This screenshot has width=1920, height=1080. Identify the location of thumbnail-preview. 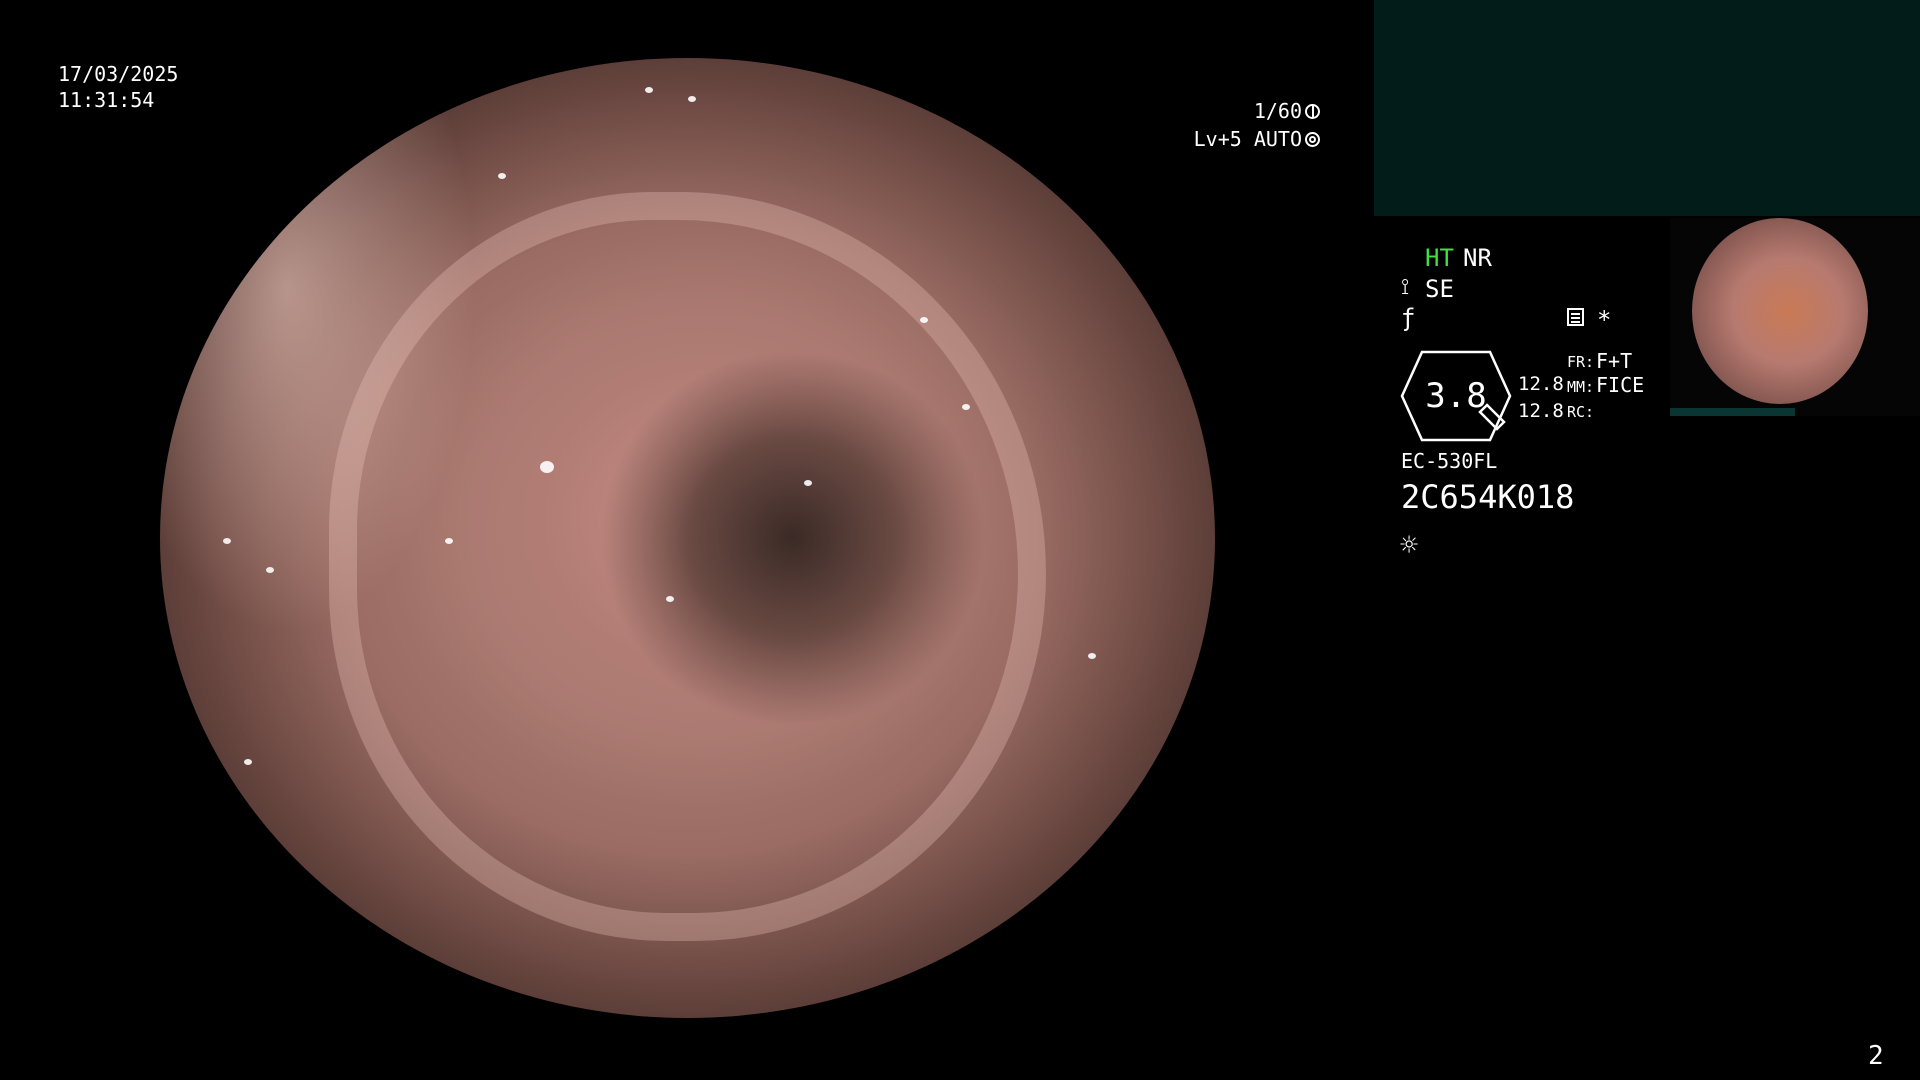
(1795, 317).